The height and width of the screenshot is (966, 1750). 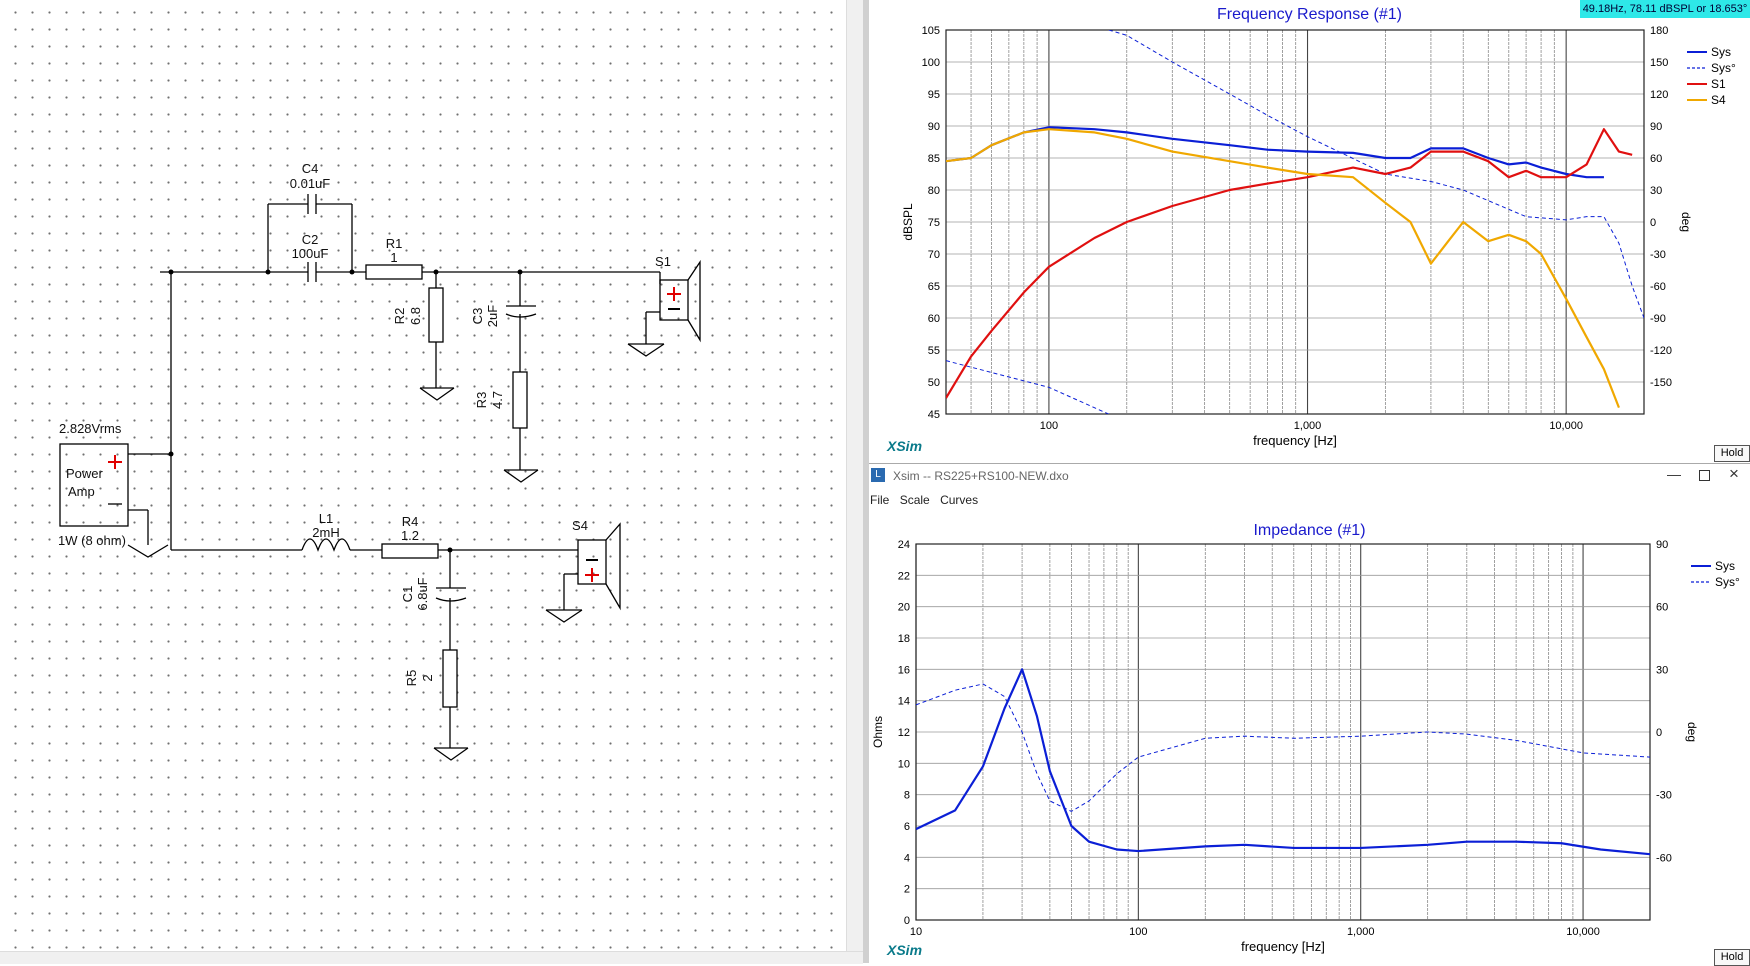 What do you see at coordinates (407, 594) in the screenshot?
I see `c1-name: C1` at bounding box center [407, 594].